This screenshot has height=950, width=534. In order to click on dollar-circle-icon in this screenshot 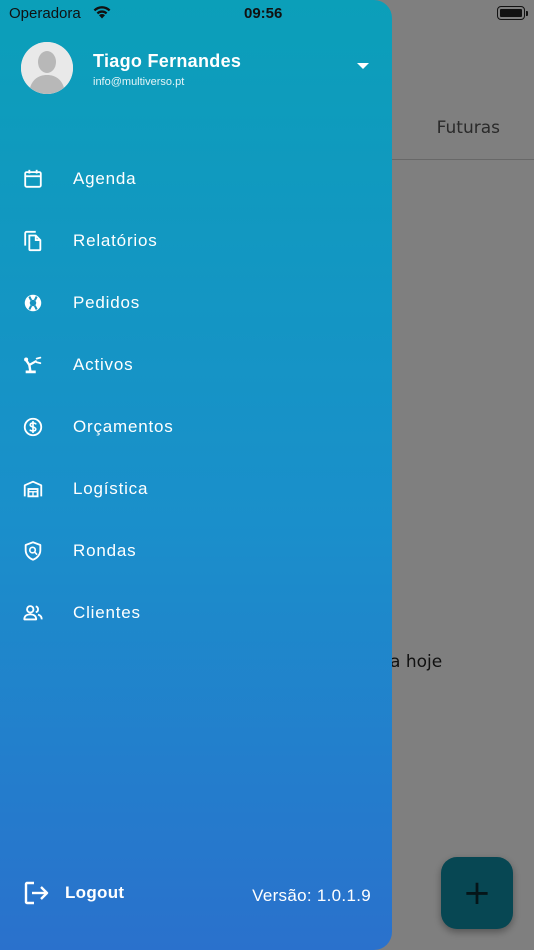, I will do `click(33, 427)`.